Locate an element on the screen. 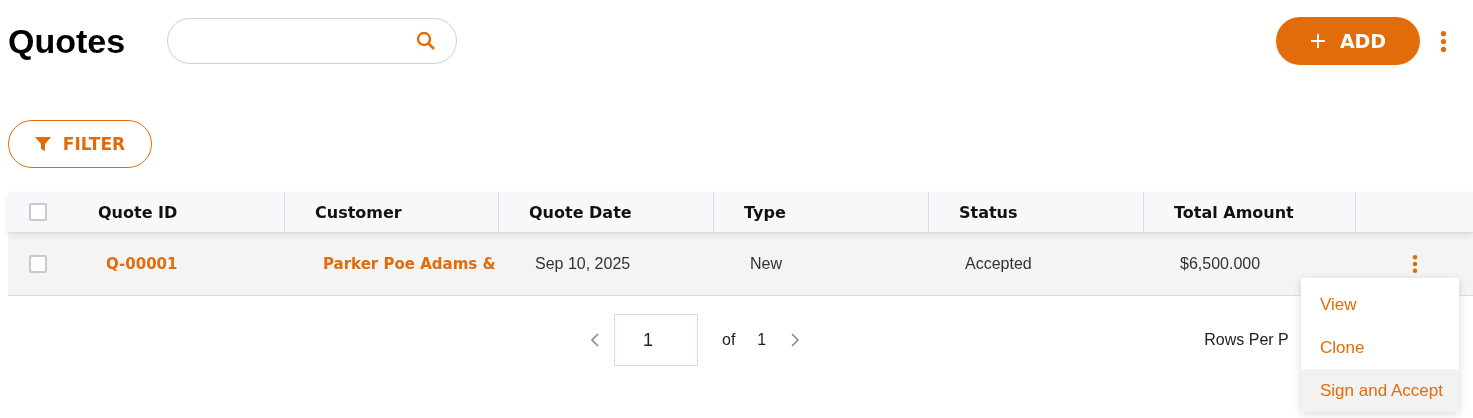  next-page-icon is located at coordinates (795, 340).